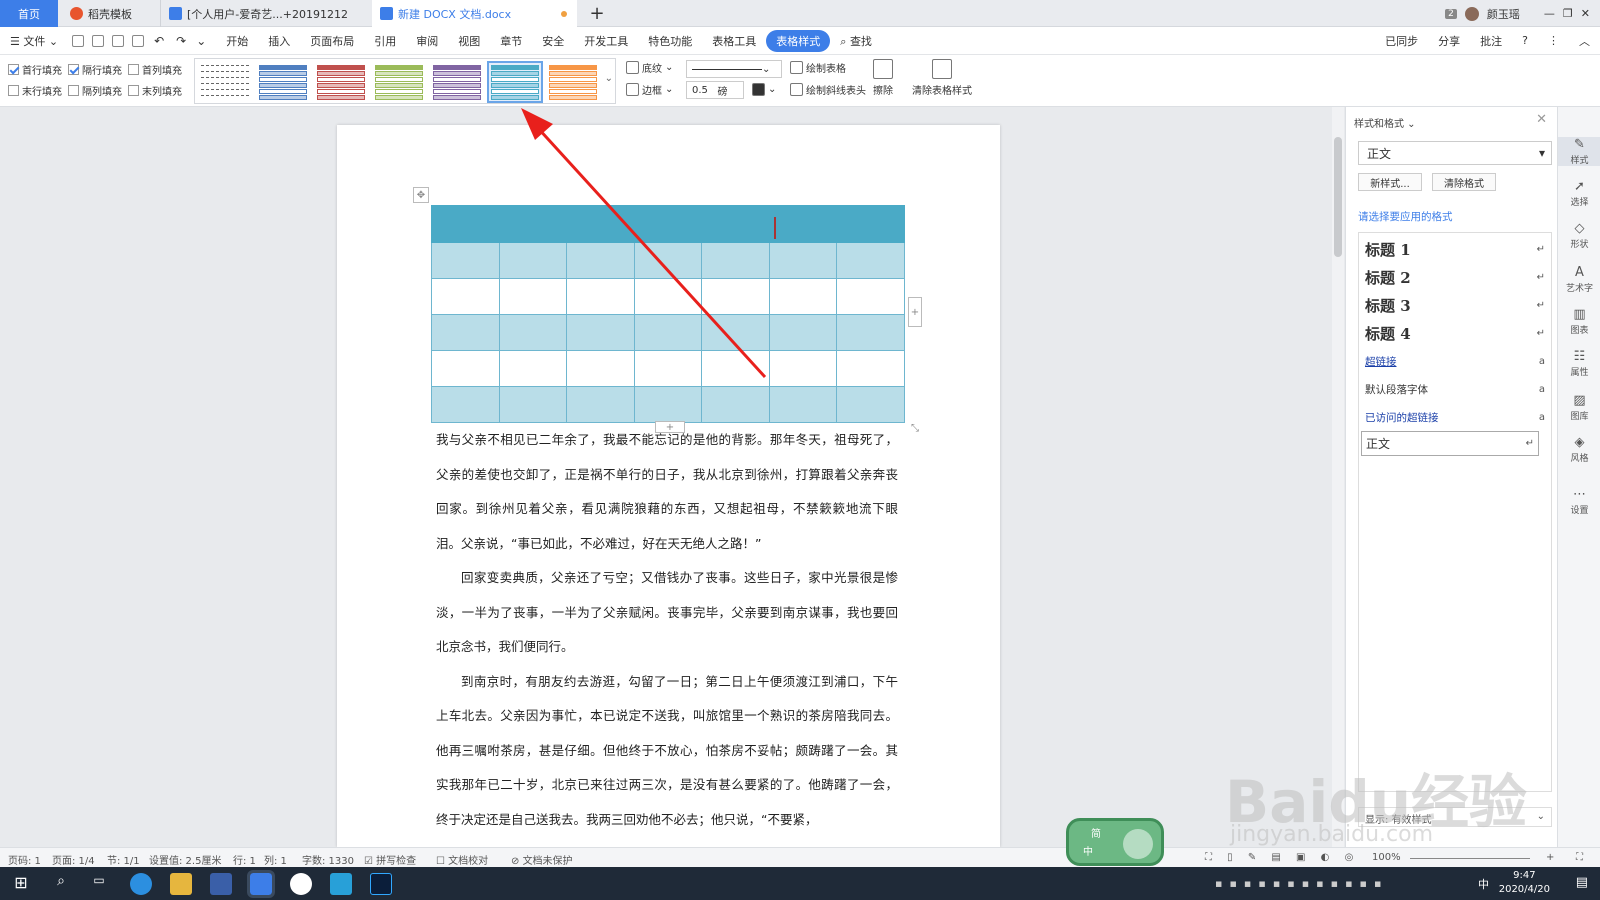 The image size is (1600, 900). What do you see at coordinates (597, 13) in the screenshot?
I see `new-tab-button: +` at bounding box center [597, 13].